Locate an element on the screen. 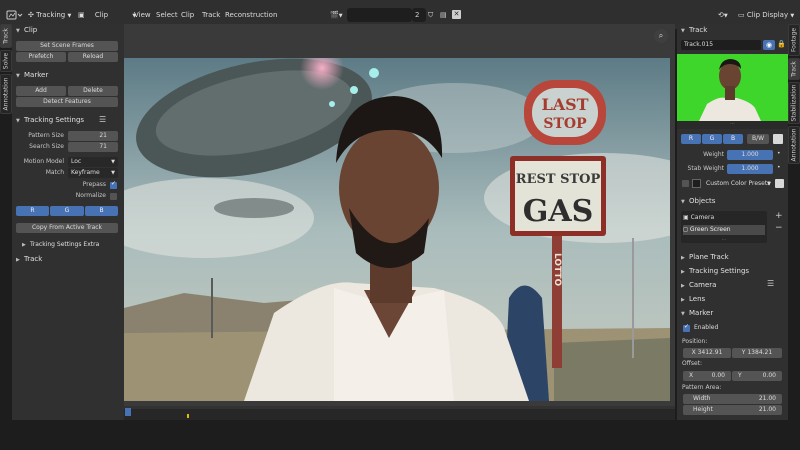 Image resolution: width=800 pixels, height=450 pixels. marker-enabled-checkbox is located at coordinates (686, 327).